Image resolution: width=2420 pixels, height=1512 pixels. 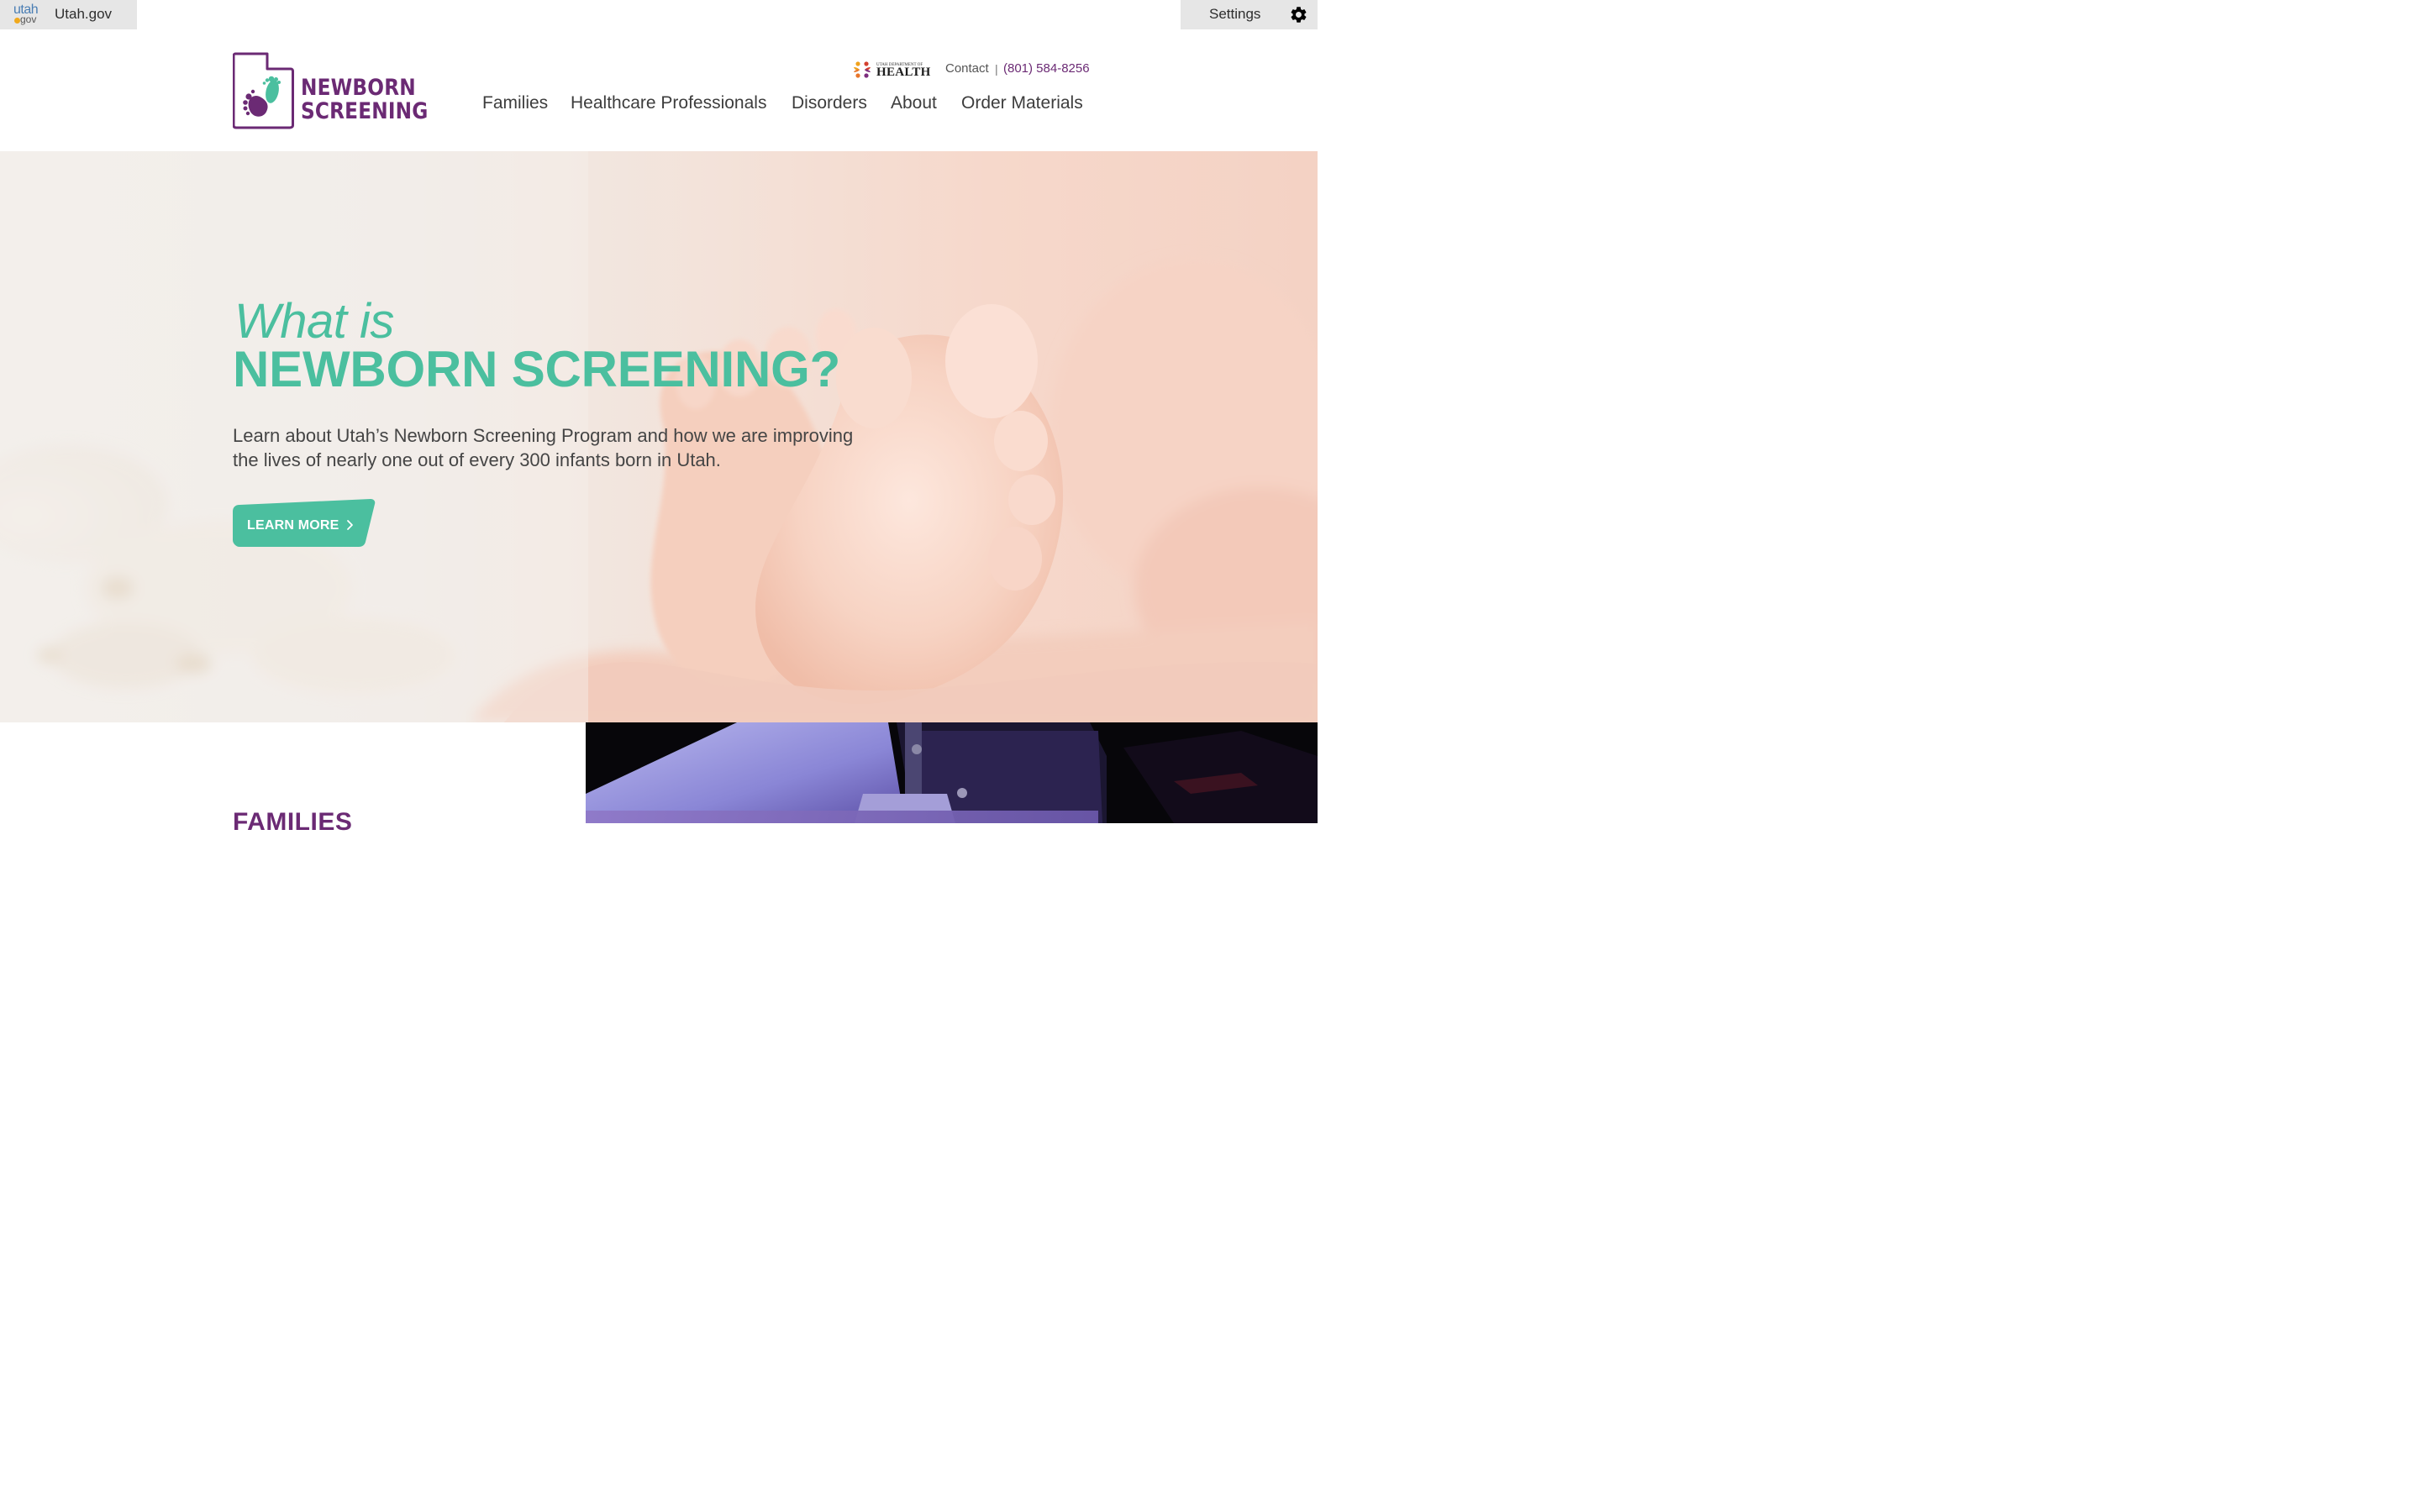 I want to click on utah-gov-logo-icon: utah gov, so click(x=27, y=14).